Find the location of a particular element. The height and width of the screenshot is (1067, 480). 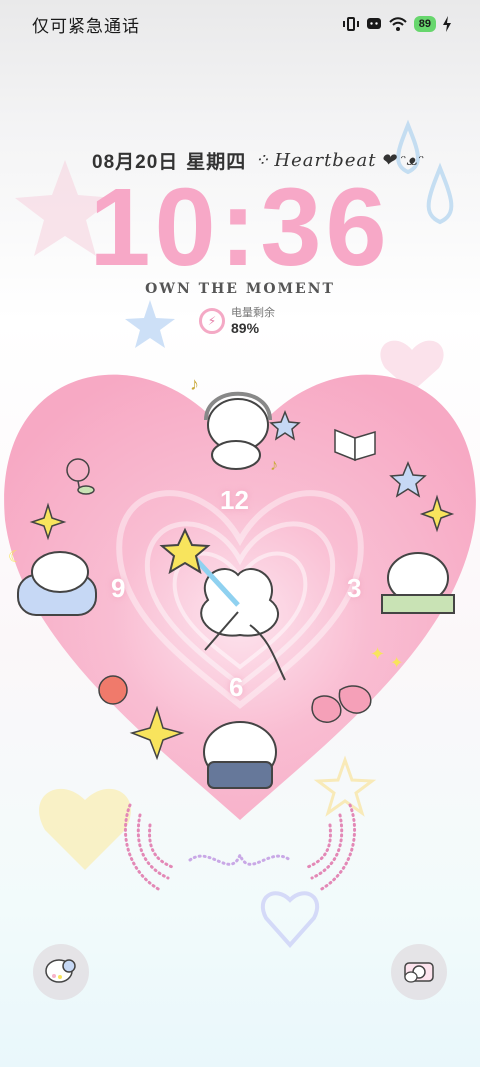

camera-shortcut-button is located at coordinates (419, 972).